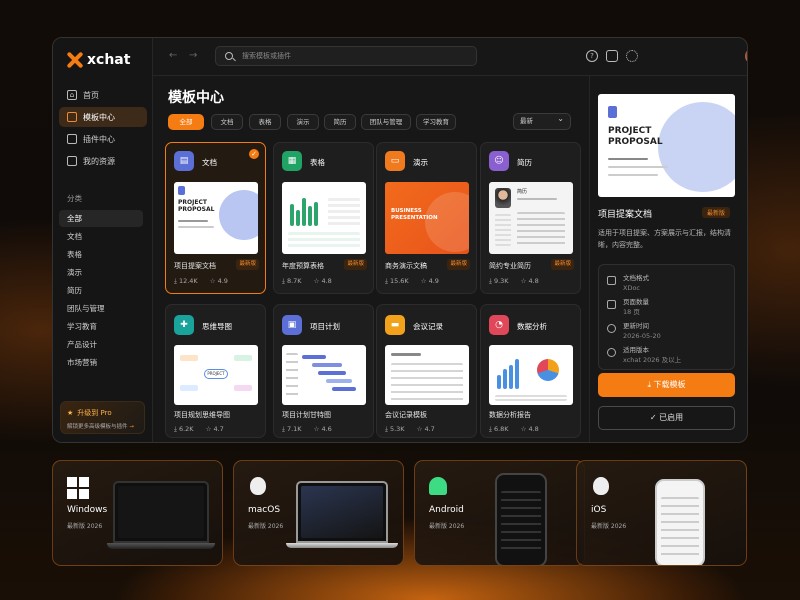 Image resolution: width=800 pixels, height=600 pixels. Describe the element at coordinates (101, 362) in the screenshot. I see `category-marketing: 市场营销` at that location.